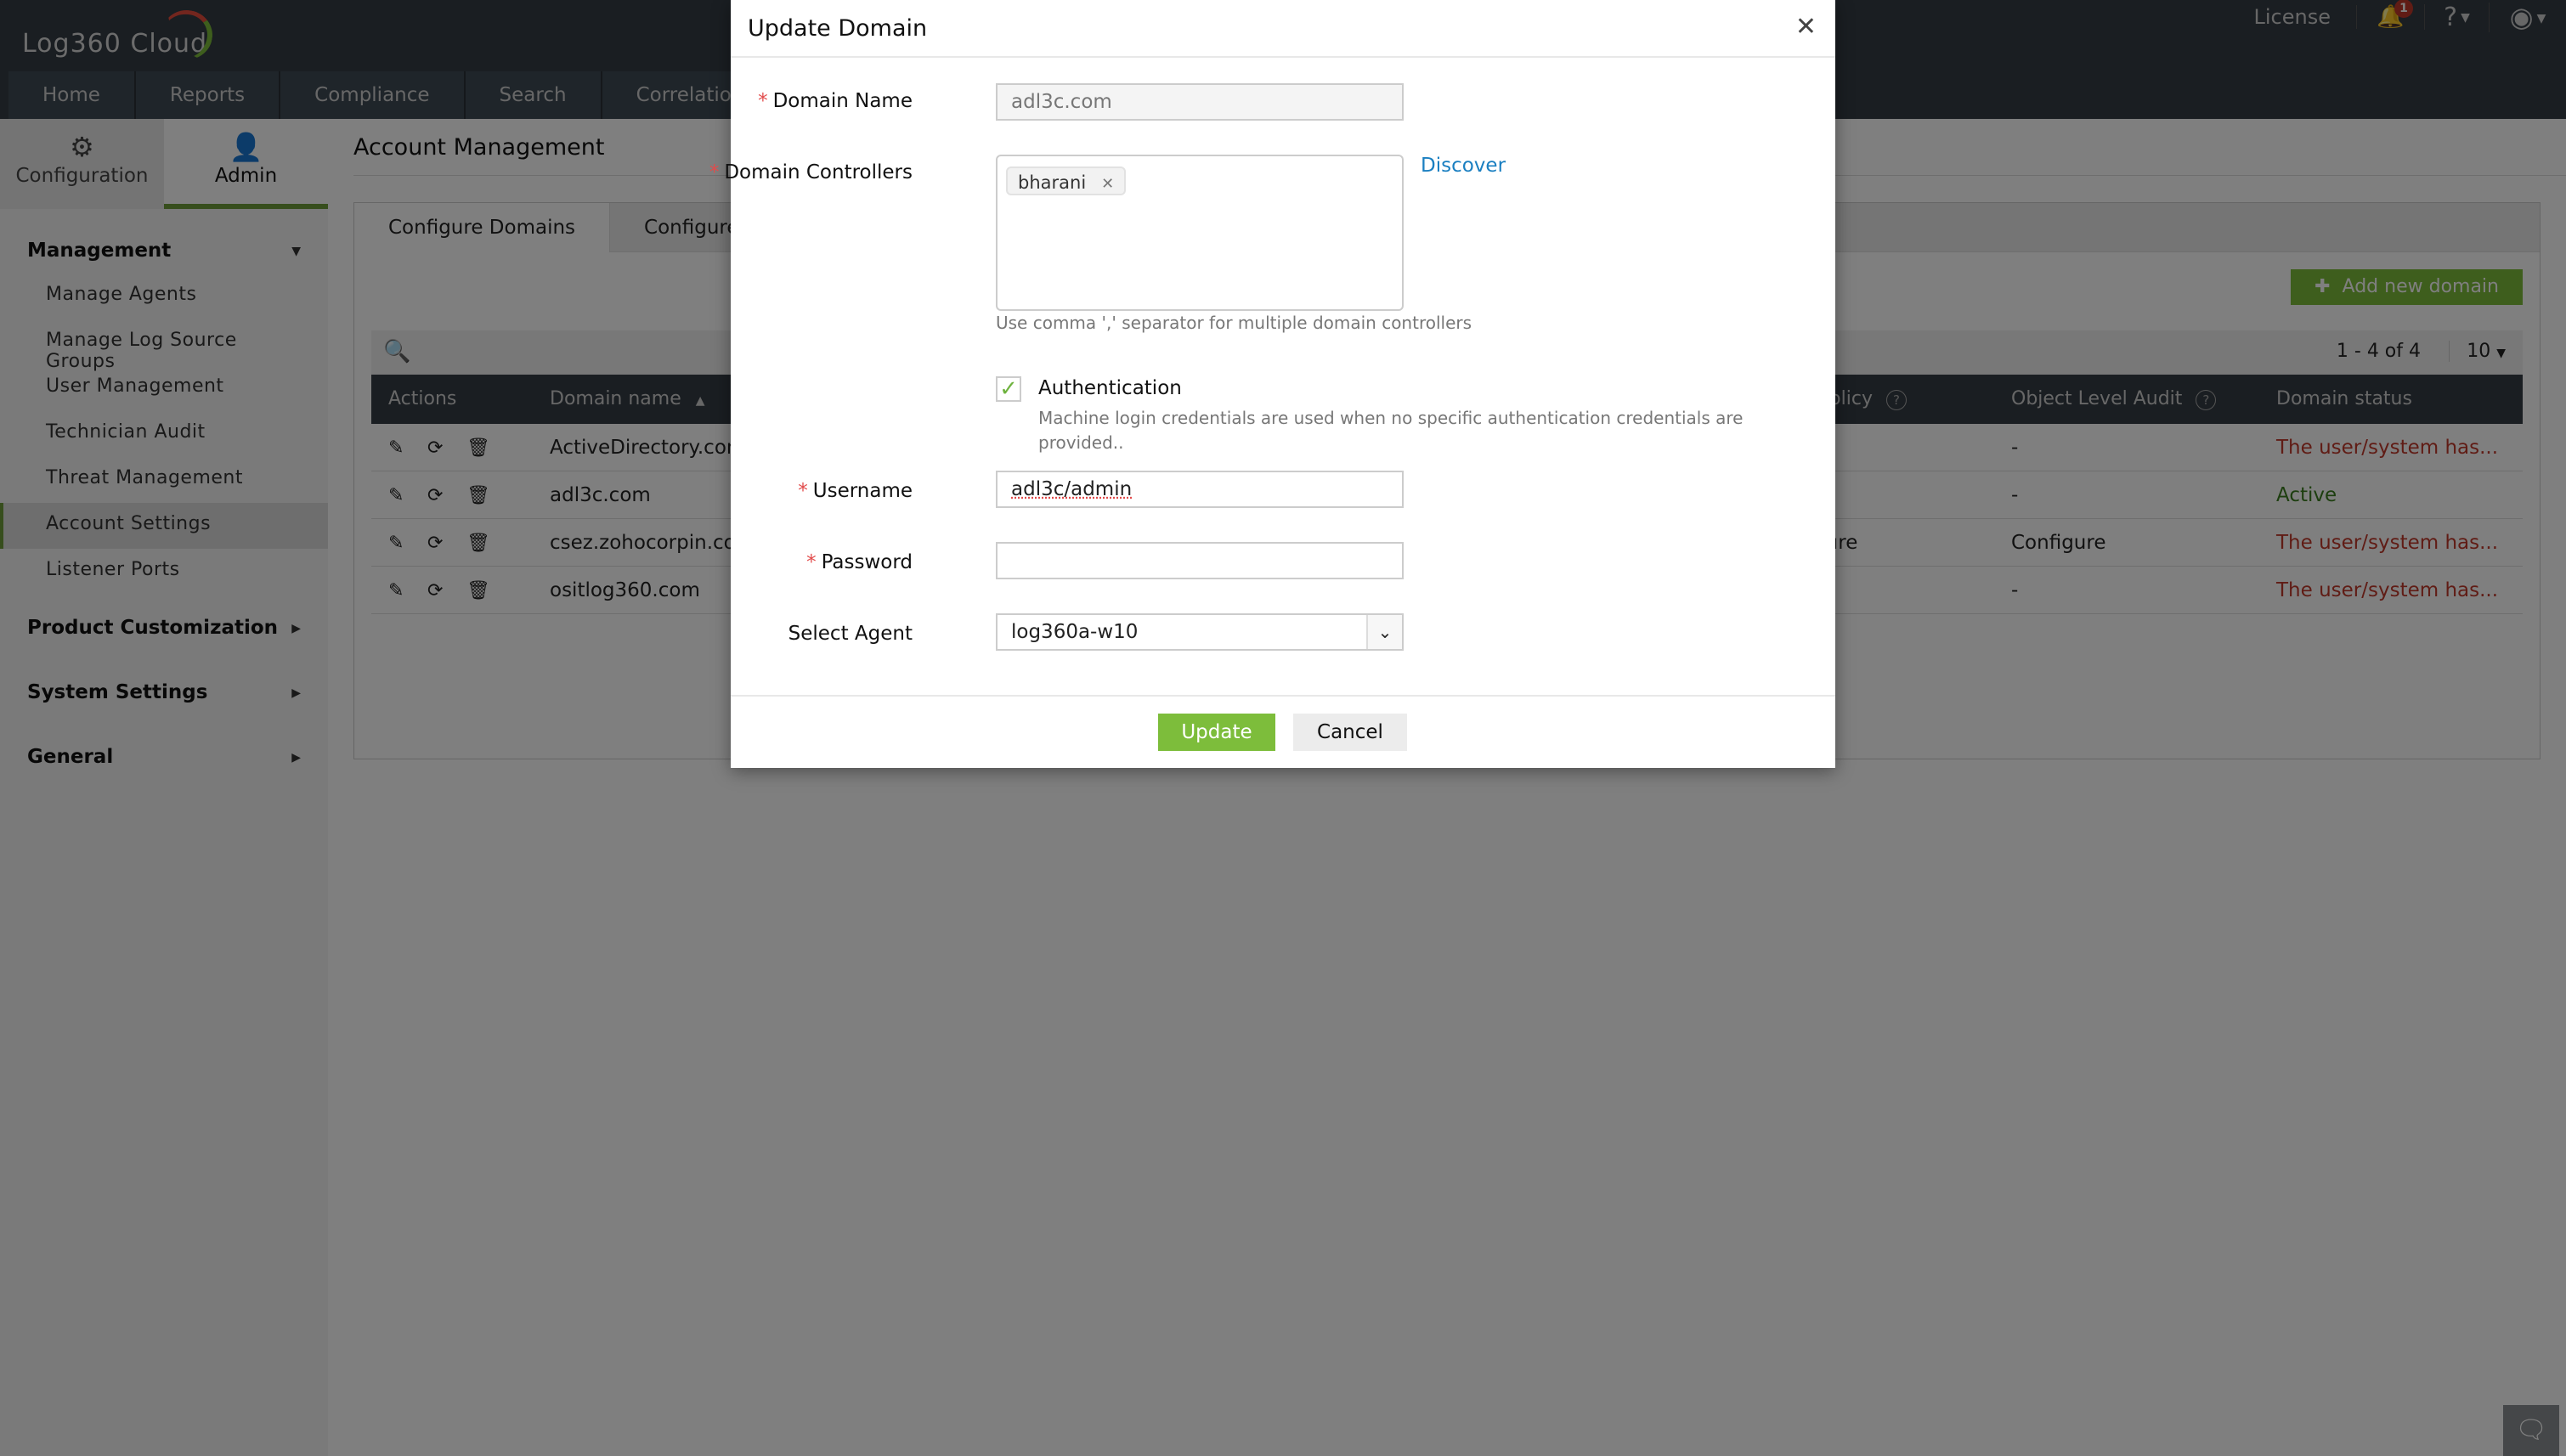 This screenshot has height=1456, width=2566. Describe the element at coordinates (1110, 388) in the screenshot. I see `authentication-label: Authentication` at that location.